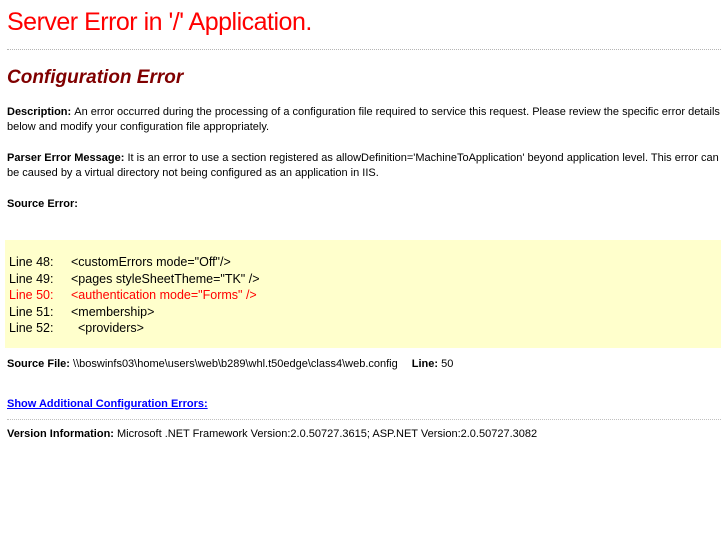  What do you see at coordinates (31, 262) in the screenshot?
I see `line-number: Line 48:` at bounding box center [31, 262].